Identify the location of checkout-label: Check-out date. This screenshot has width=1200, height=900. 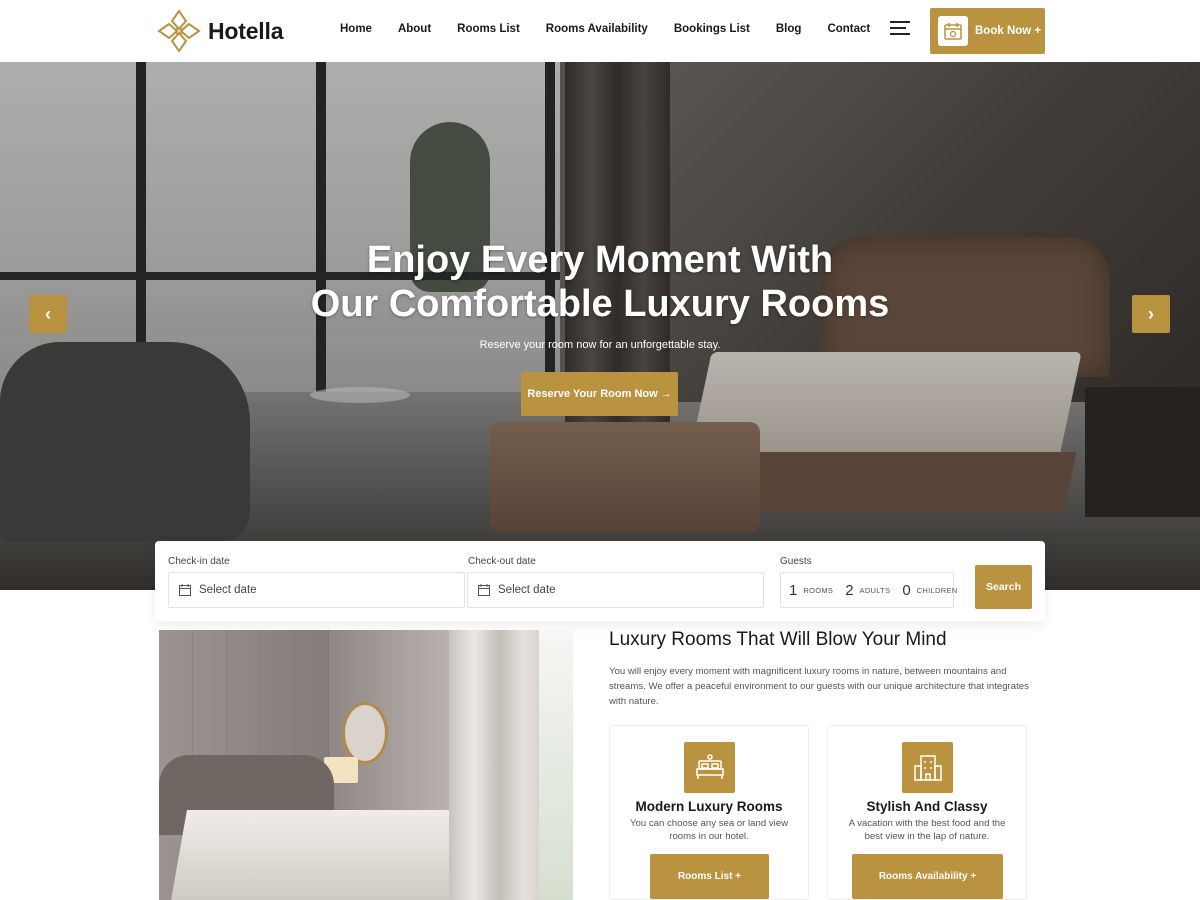
(502, 561).